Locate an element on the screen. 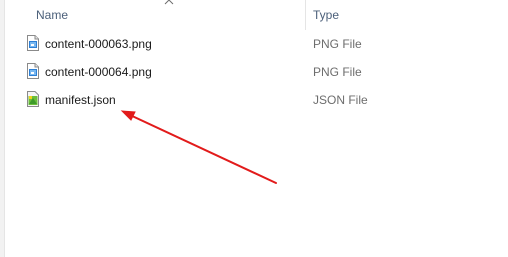  json-file-icon is located at coordinates (33, 99).